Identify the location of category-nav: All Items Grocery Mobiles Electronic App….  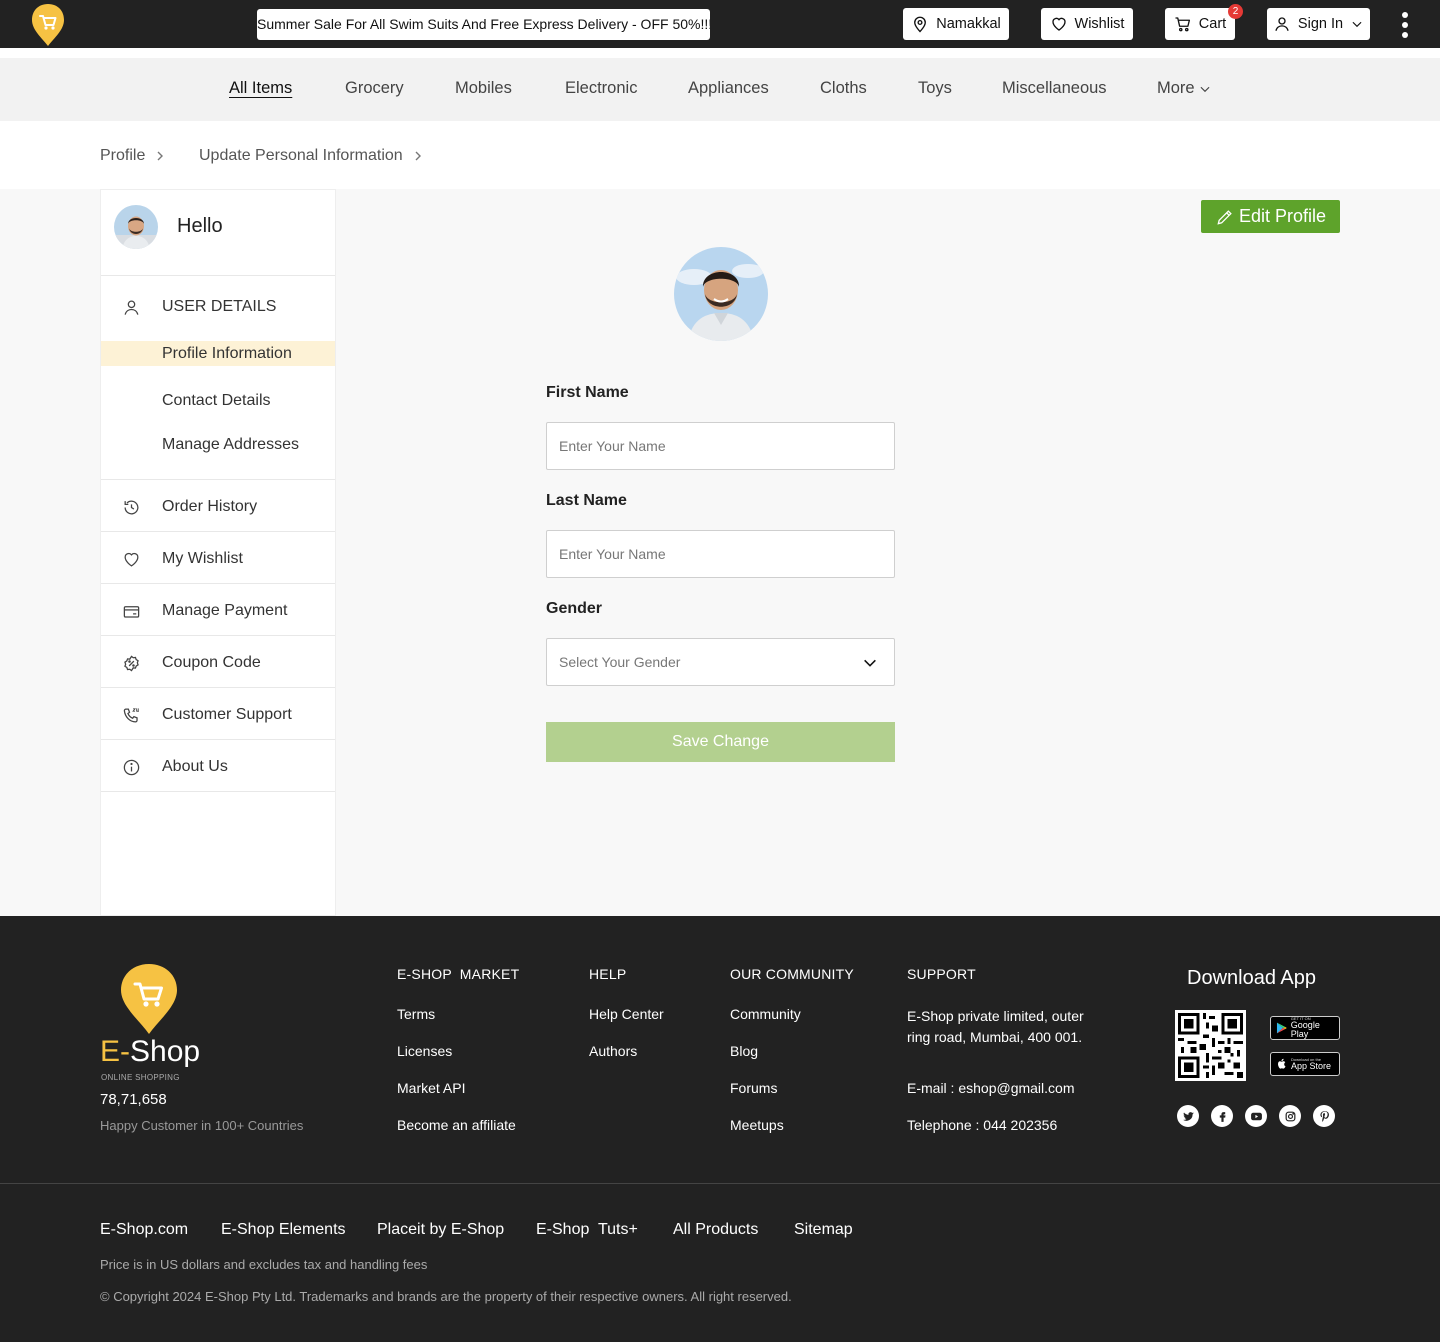
(720, 89).